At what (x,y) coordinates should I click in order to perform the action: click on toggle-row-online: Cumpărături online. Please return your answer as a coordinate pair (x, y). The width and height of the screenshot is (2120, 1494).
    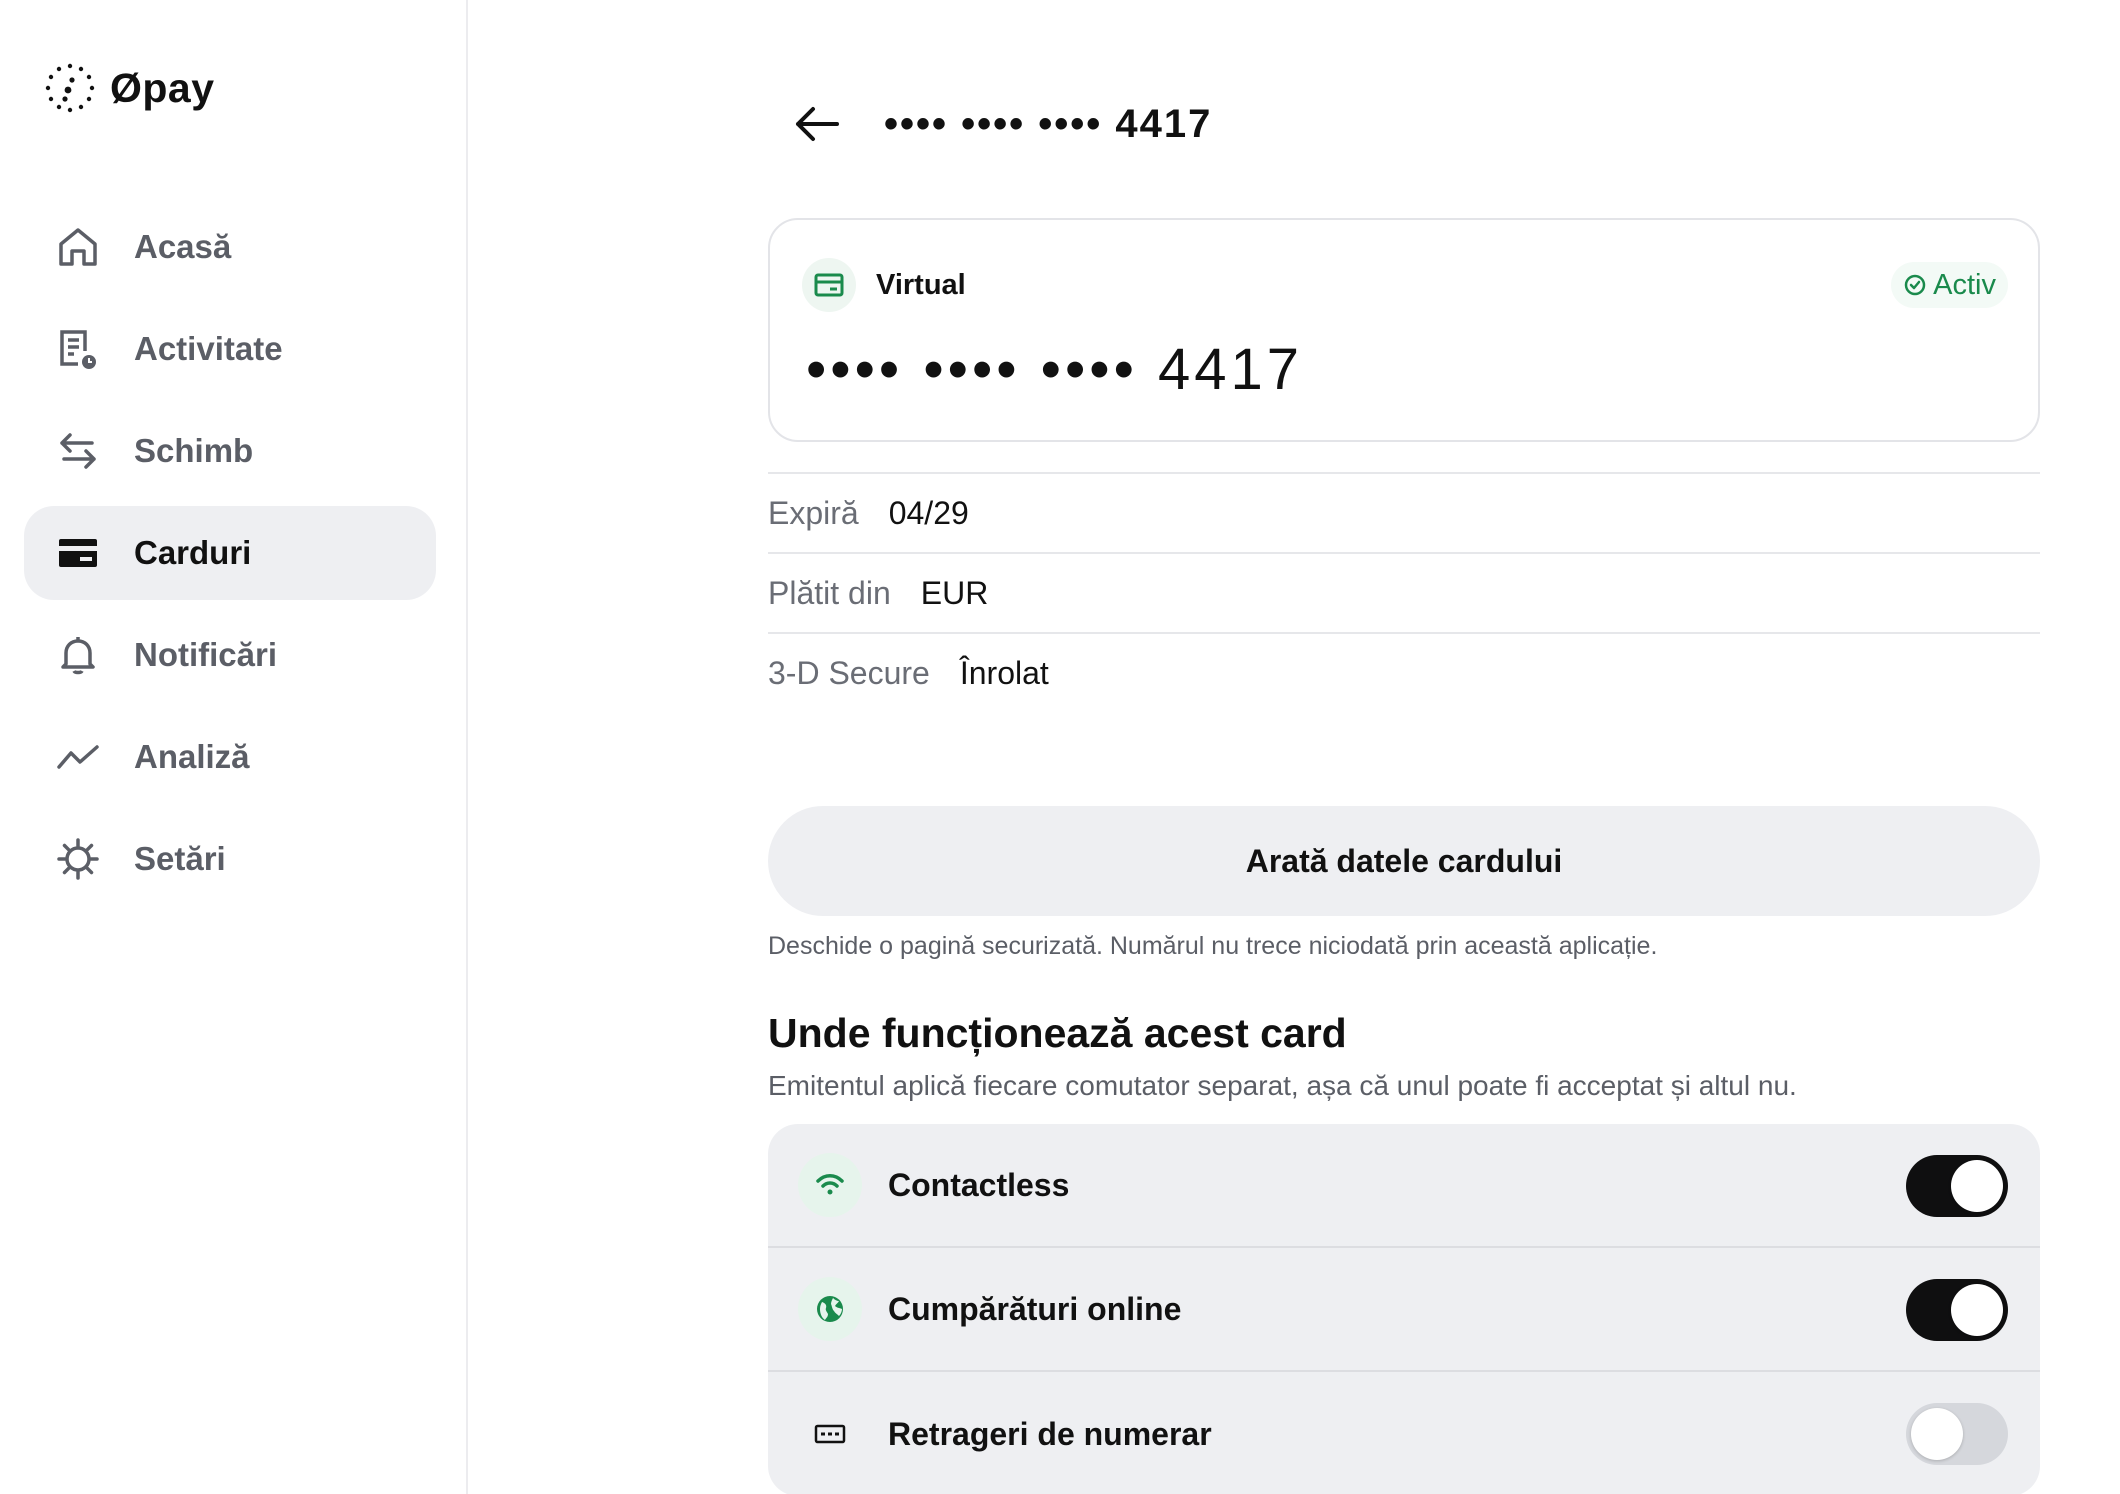
    Looking at the image, I should click on (1404, 1310).